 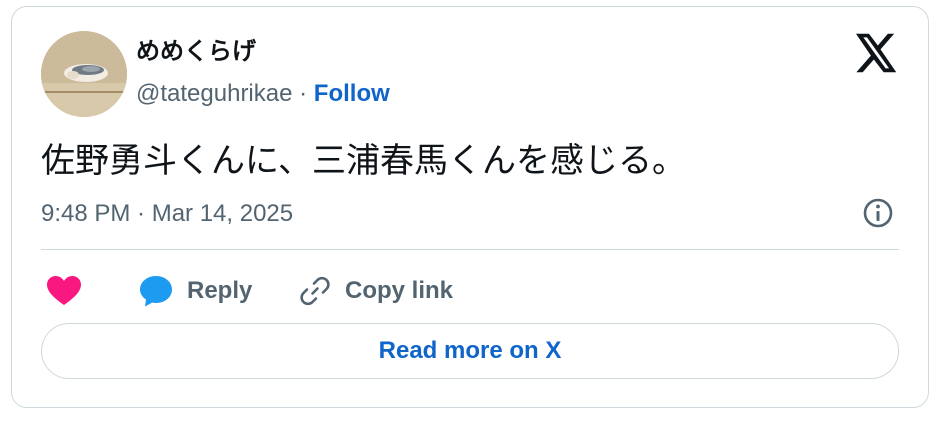 I want to click on reply-bubble-icon, so click(x=156, y=291).